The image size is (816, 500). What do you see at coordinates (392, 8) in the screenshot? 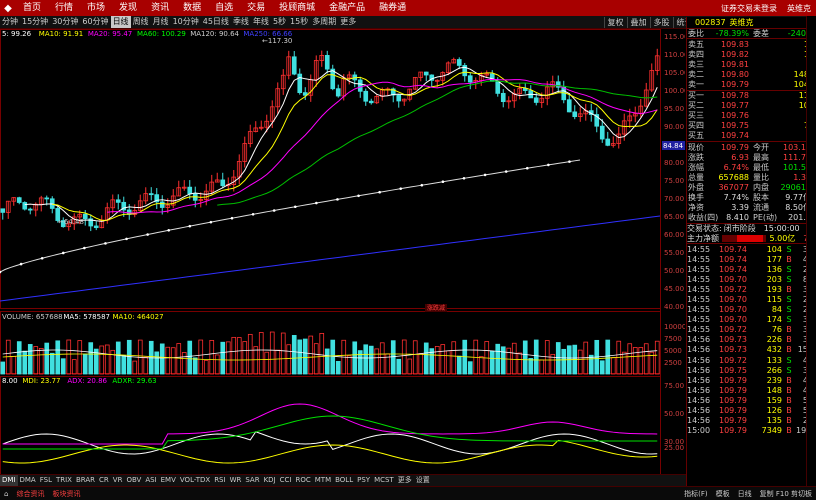
I see `nav-item: 融券通` at bounding box center [392, 8].